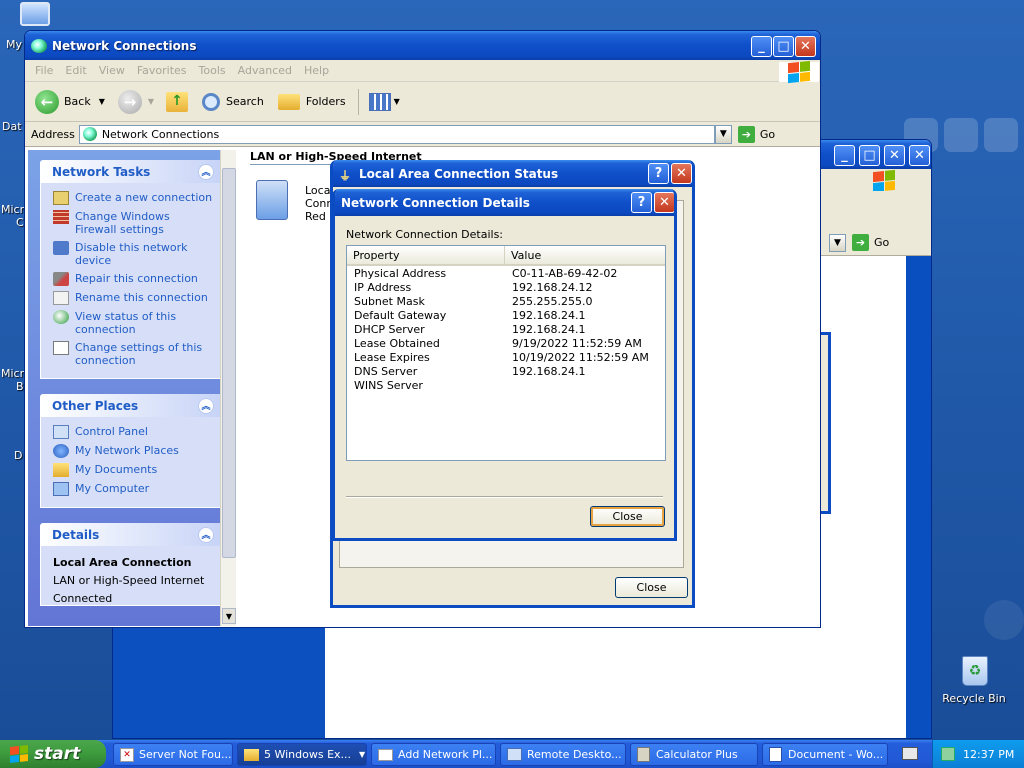 The width and height of the screenshot is (1024, 768). What do you see at coordinates (426, 255) in the screenshot?
I see `column-header-property: Property` at bounding box center [426, 255].